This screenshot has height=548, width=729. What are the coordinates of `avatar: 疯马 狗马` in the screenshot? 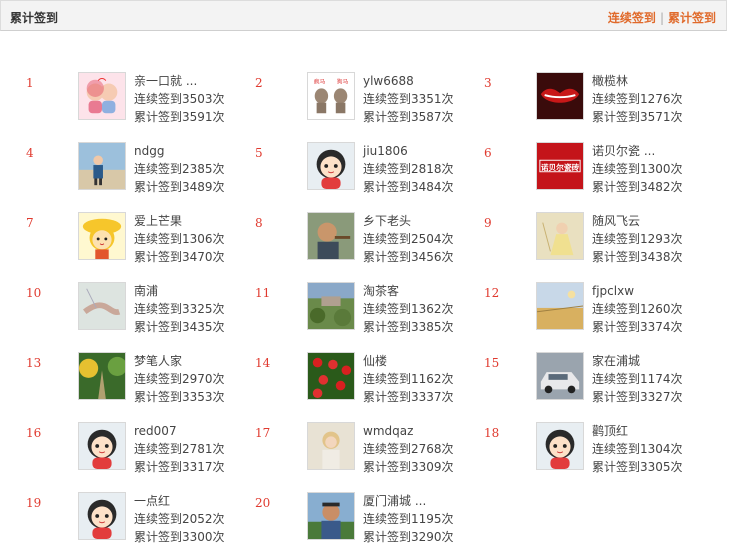 It's located at (331, 96).